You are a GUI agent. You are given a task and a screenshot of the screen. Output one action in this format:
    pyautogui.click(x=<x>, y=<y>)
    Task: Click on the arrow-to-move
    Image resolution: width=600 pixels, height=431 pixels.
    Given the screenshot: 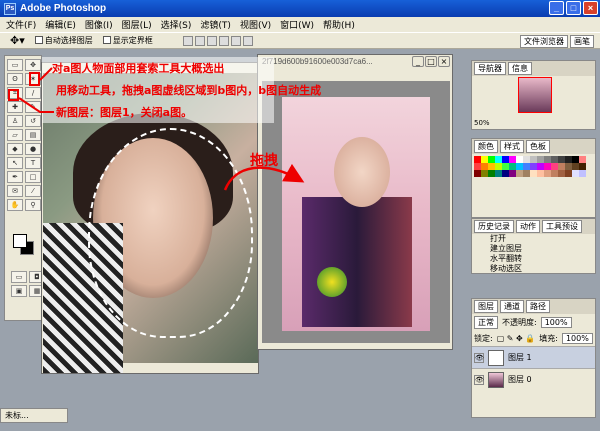 What is the action you would take?
    pyautogui.click(x=36, y=105)
    